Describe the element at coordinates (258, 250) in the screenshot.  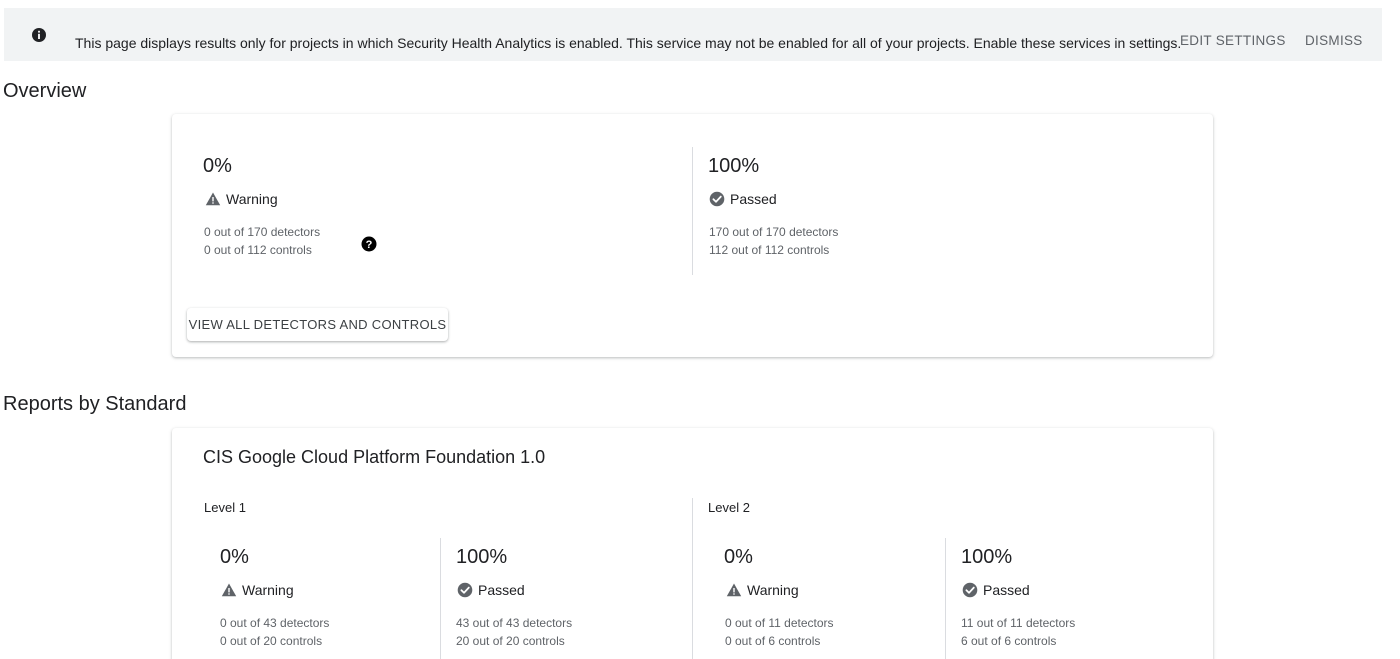
I see `warning-controls: 0 out of 112 controls` at that location.